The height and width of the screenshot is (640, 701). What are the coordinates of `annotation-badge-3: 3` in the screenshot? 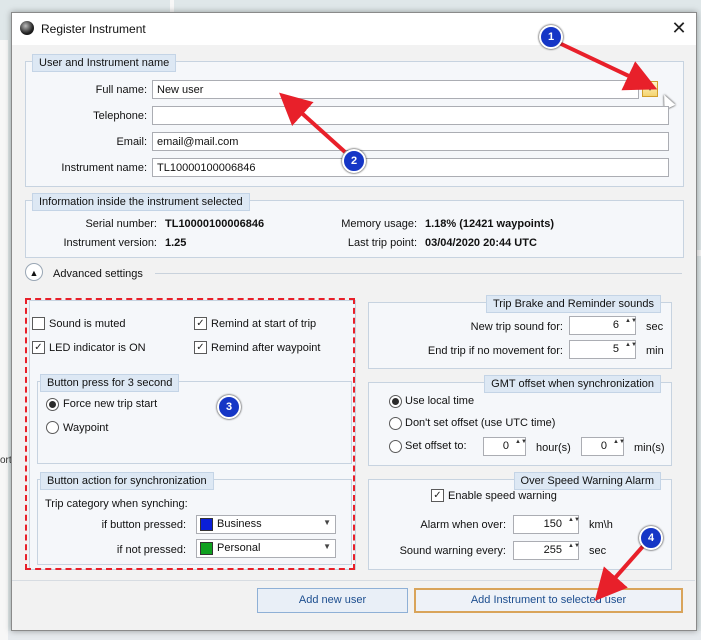 It's located at (229, 407).